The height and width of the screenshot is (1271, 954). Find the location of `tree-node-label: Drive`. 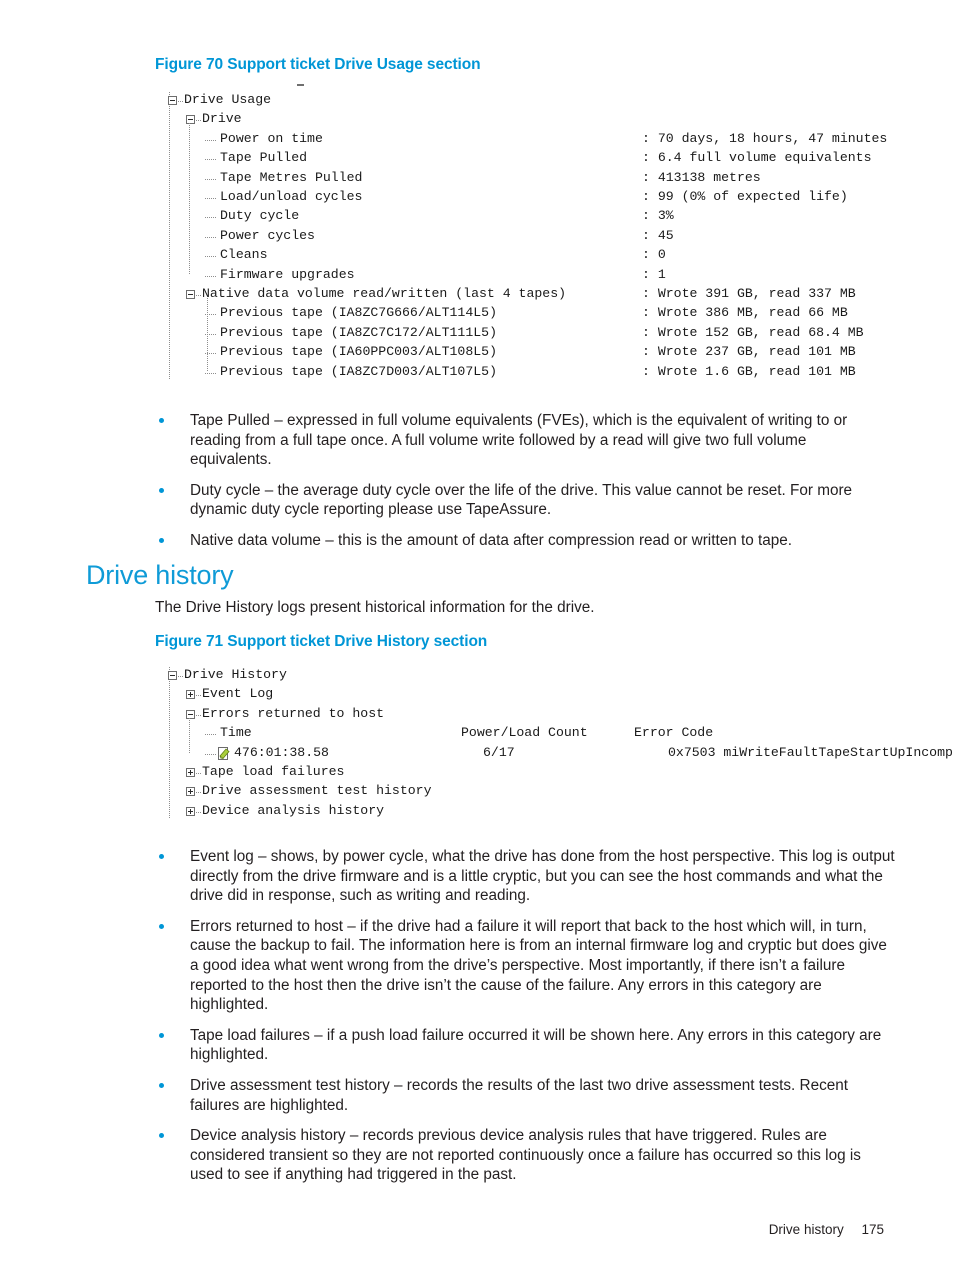

tree-node-label: Drive is located at coordinates (222, 119).